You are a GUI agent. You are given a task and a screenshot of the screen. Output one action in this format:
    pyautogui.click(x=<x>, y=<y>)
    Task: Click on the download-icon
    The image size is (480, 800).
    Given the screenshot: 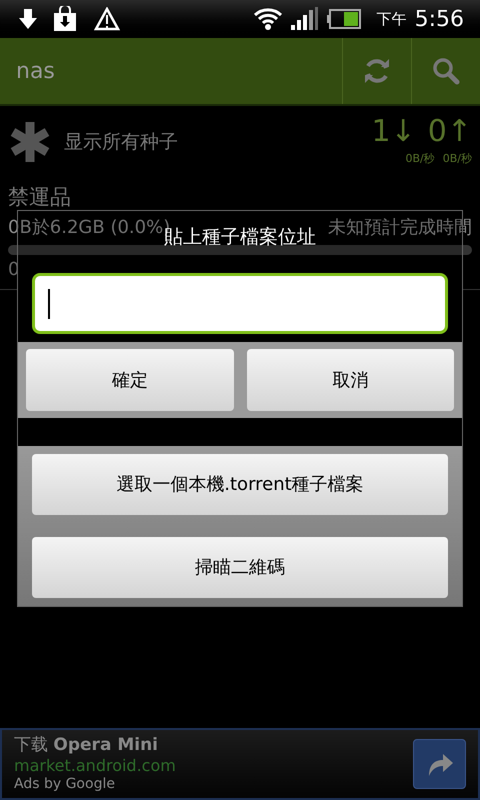 What is the action you would take?
    pyautogui.click(x=28, y=19)
    